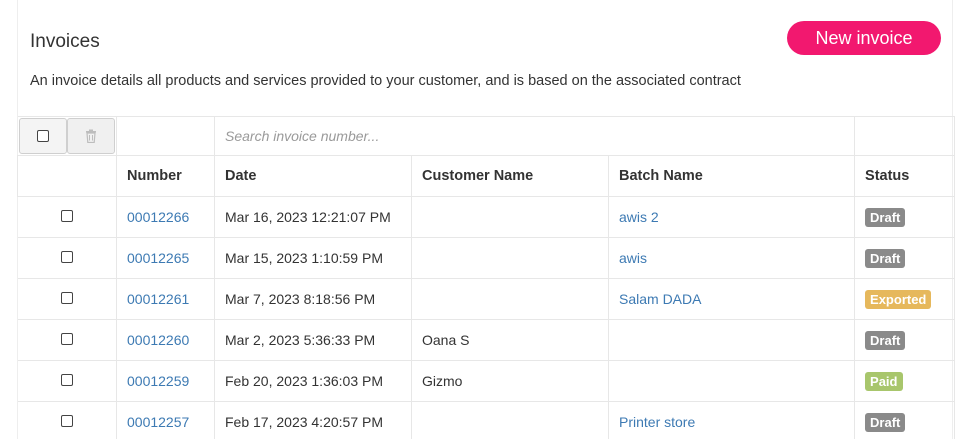 This screenshot has width=969, height=439. Describe the element at coordinates (313, 176) in the screenshot. I see `header-date: Date` at that location.